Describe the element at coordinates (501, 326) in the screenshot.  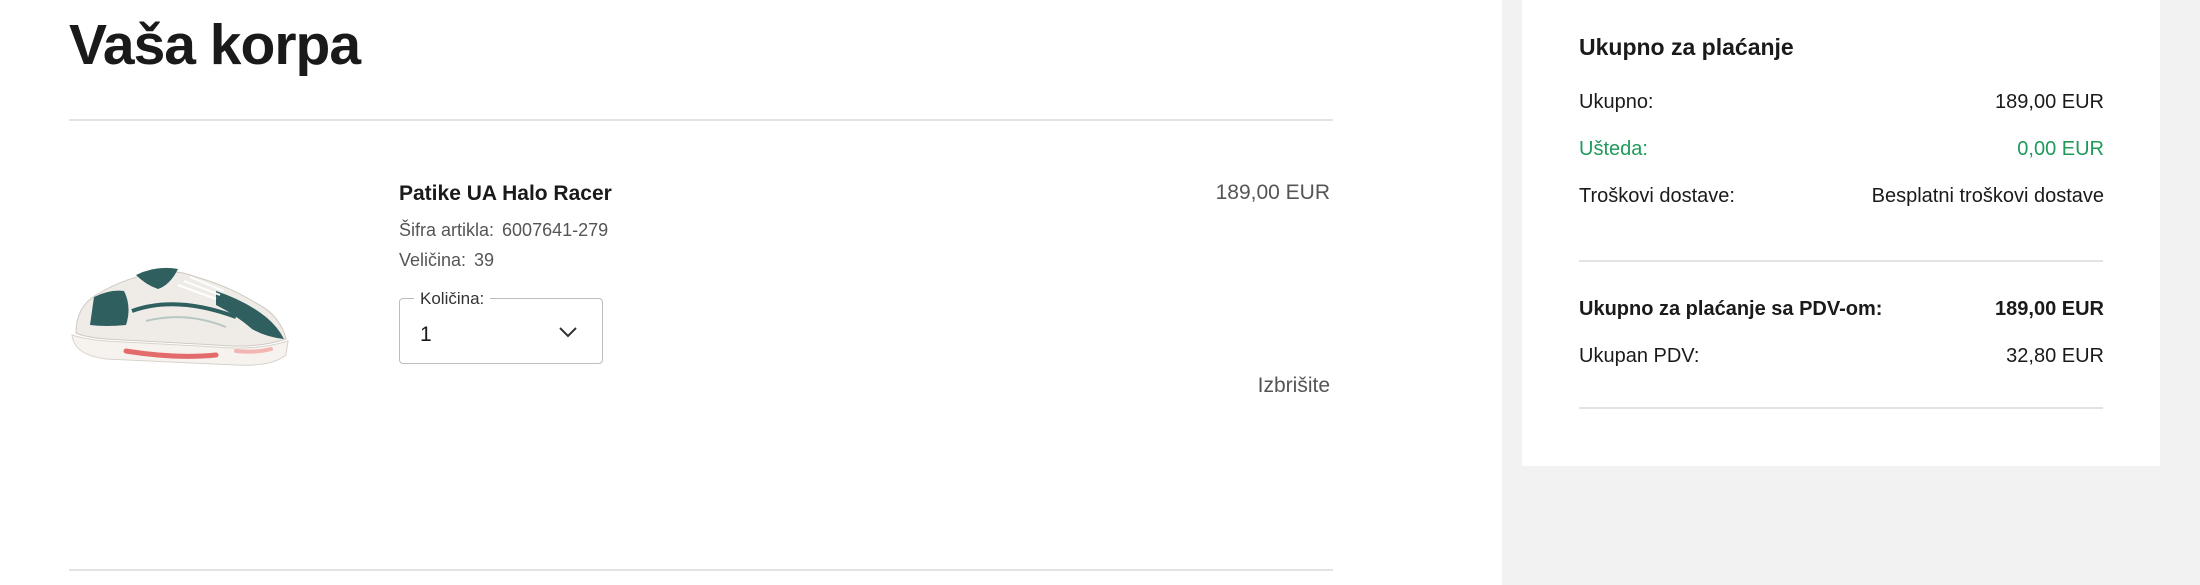
I see `quantity-select: Količina: 1` at that location.